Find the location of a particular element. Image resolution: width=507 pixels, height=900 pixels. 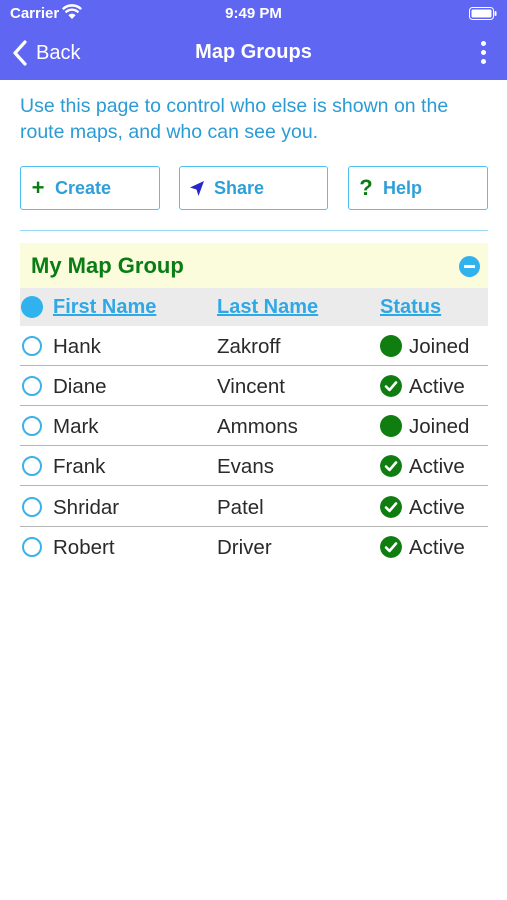

help-button: ? Help is located at coordinates (418, 188).